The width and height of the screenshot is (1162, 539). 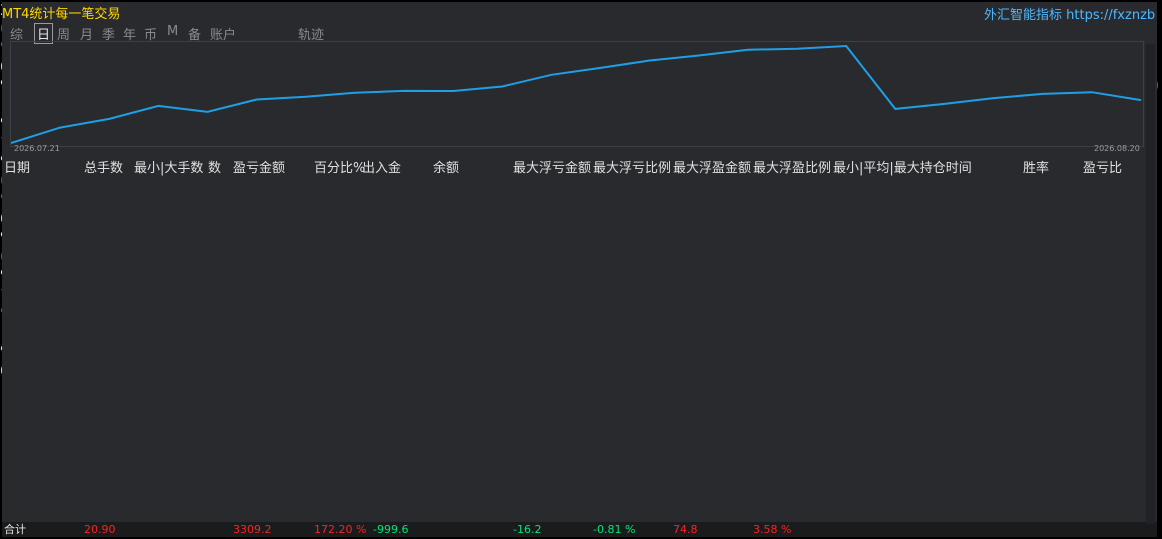 I want to click on header-3: 数, so click(x=215, y=168).